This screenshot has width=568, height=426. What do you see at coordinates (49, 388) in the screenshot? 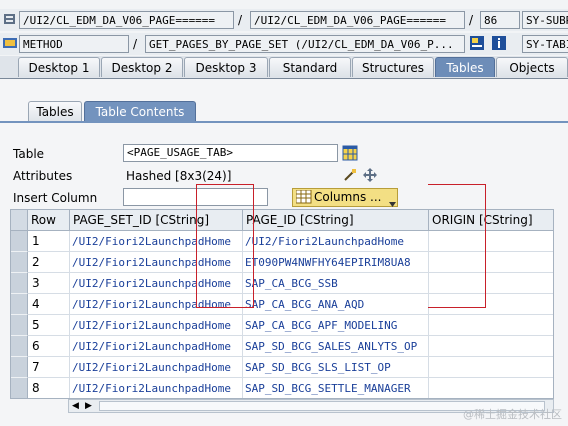
I see `cell-row: 8` at bounding box center [49, 388].